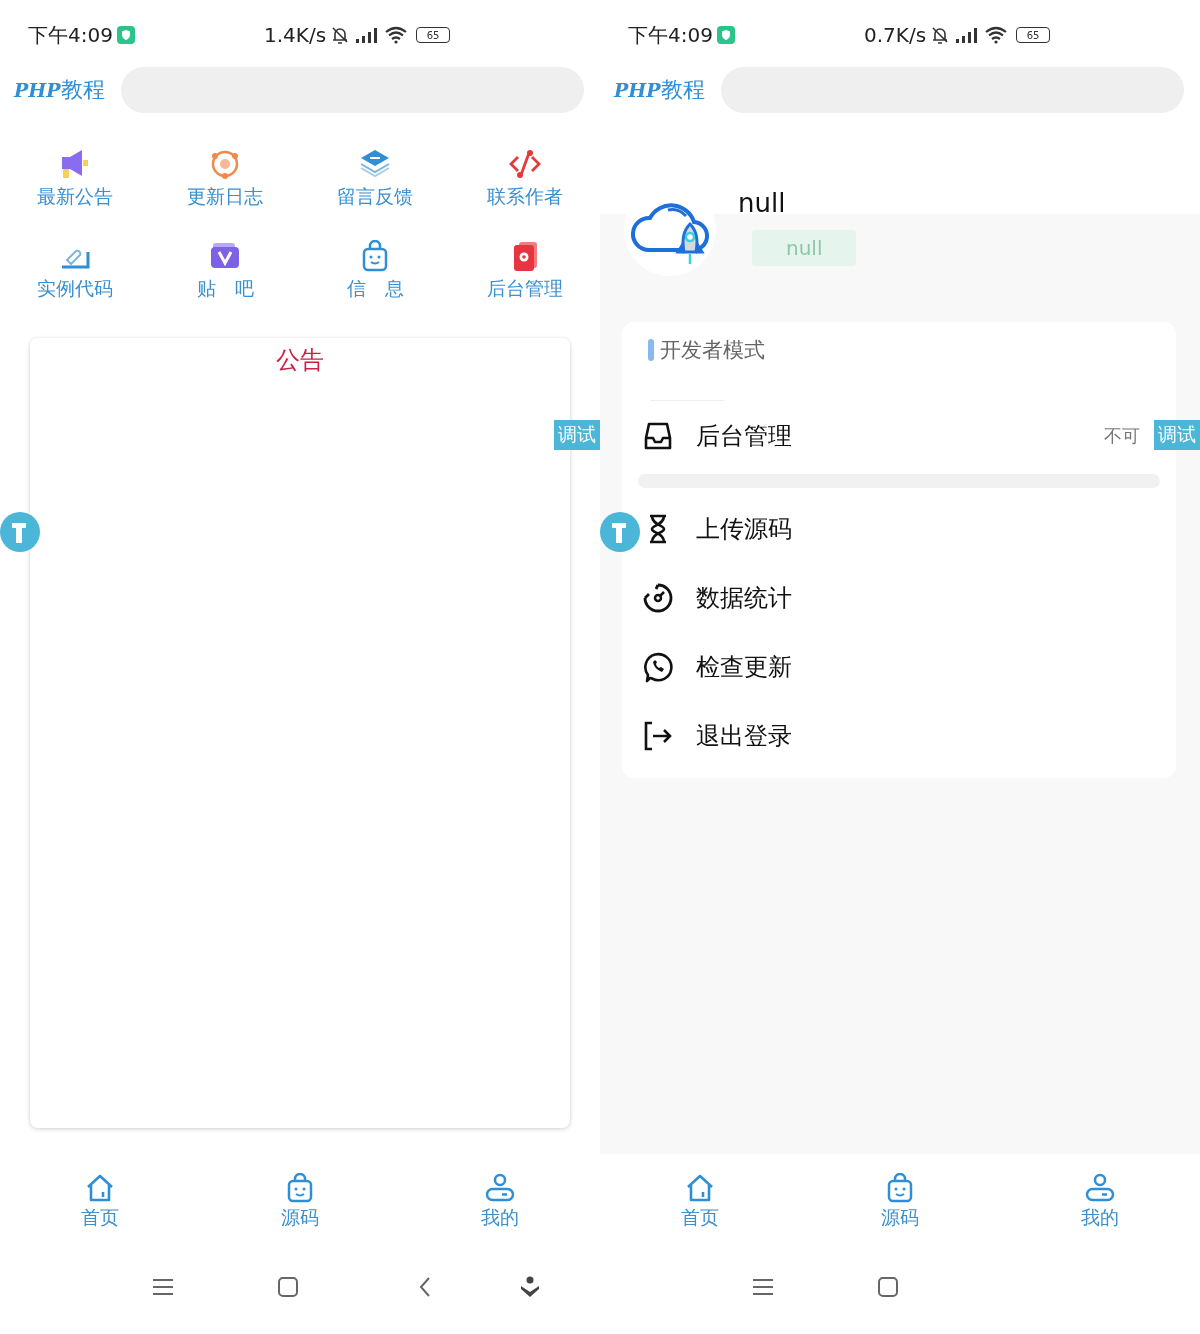  I want to click on user-name: null, so click(762, 203).